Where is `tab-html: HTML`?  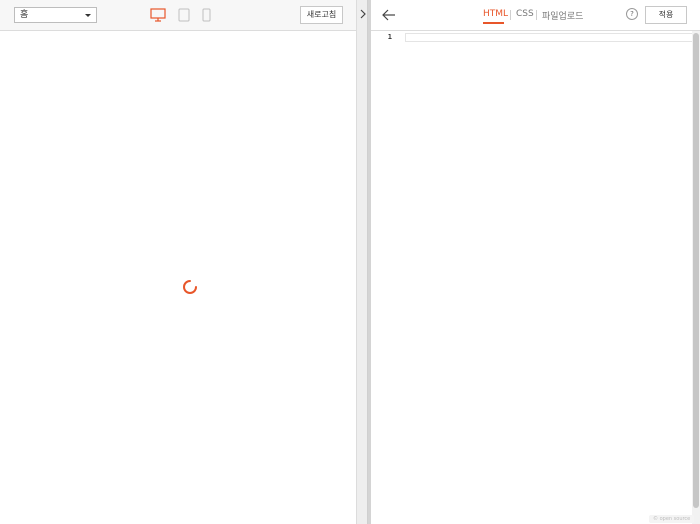 tab-html: HTML is located at coordinates (495, 14).